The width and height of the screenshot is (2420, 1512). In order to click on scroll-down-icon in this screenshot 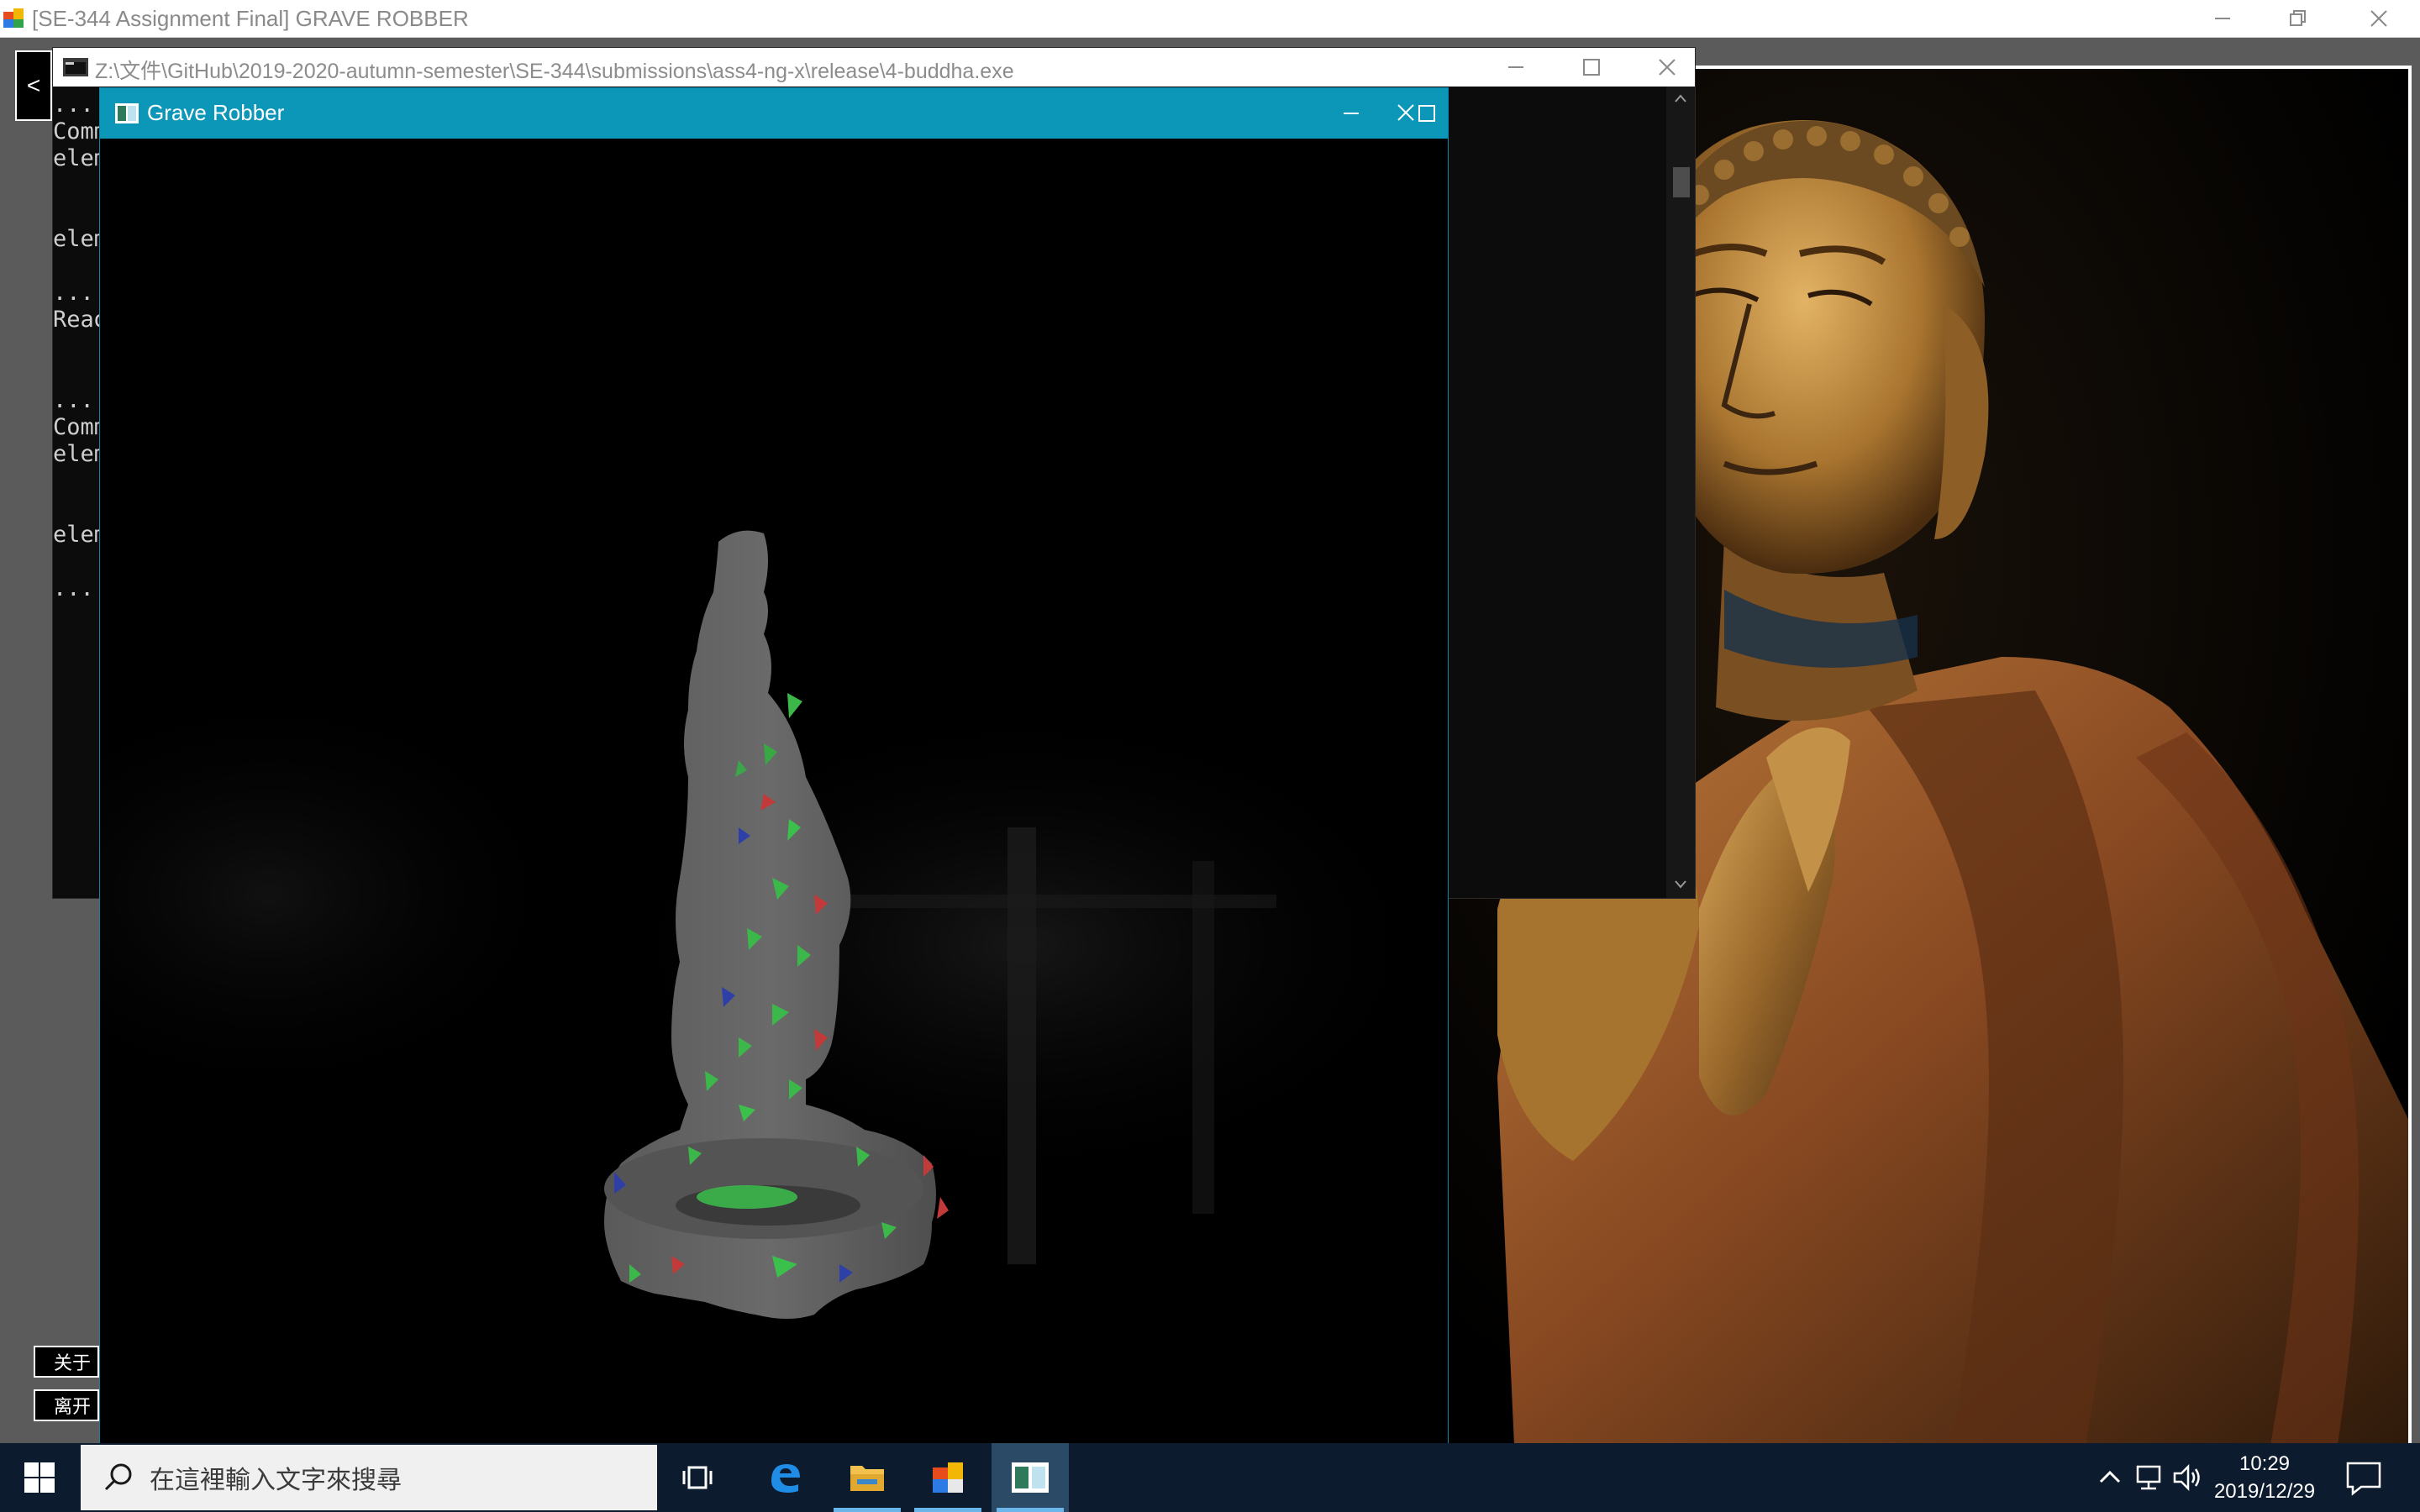, I will do `click(1680, 884)`.